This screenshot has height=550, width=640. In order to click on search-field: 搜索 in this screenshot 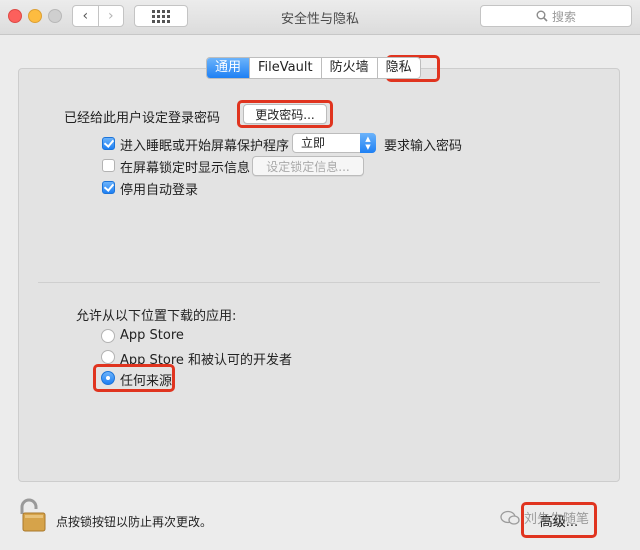, I will do `click(556, 16)`.